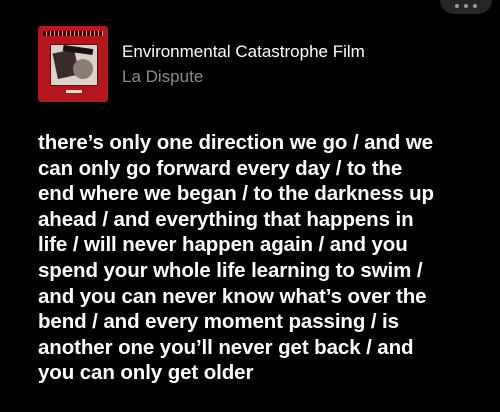 The height and width of the screenshot is (412, 500). What do you see at coordinates (73, 33) in the screenshot?
I see `album-art-title-lettering` at bounding box center [73, 33].